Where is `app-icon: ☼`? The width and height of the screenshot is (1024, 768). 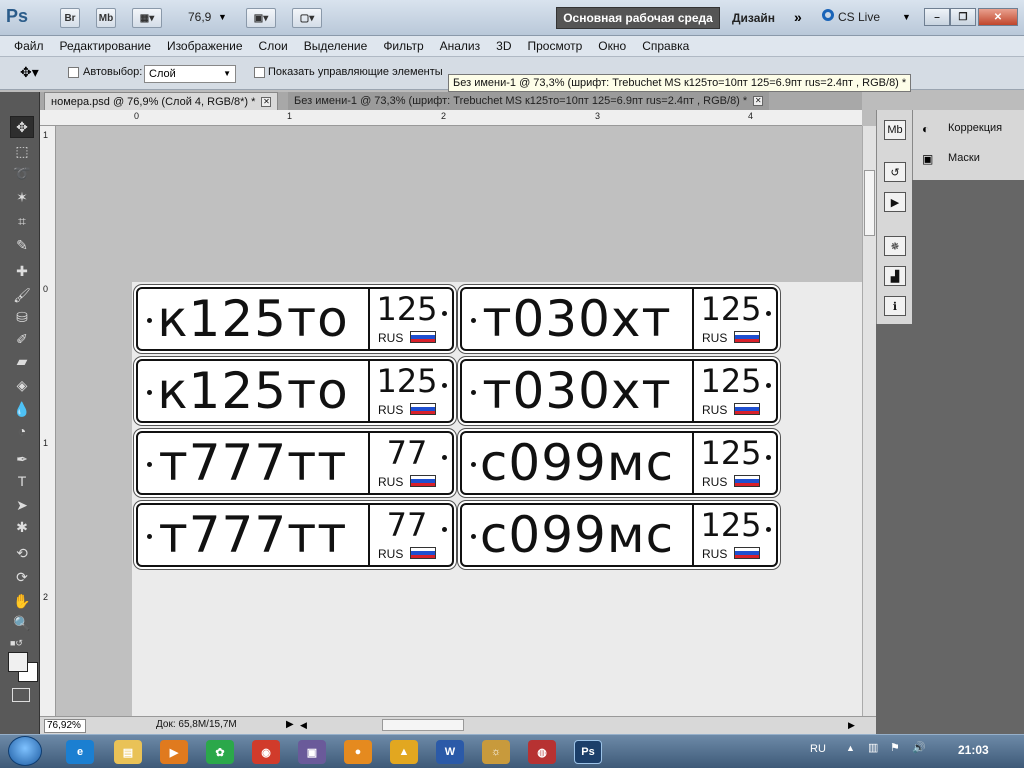
app-icon: ☼ is located at coordinates (496, 752).